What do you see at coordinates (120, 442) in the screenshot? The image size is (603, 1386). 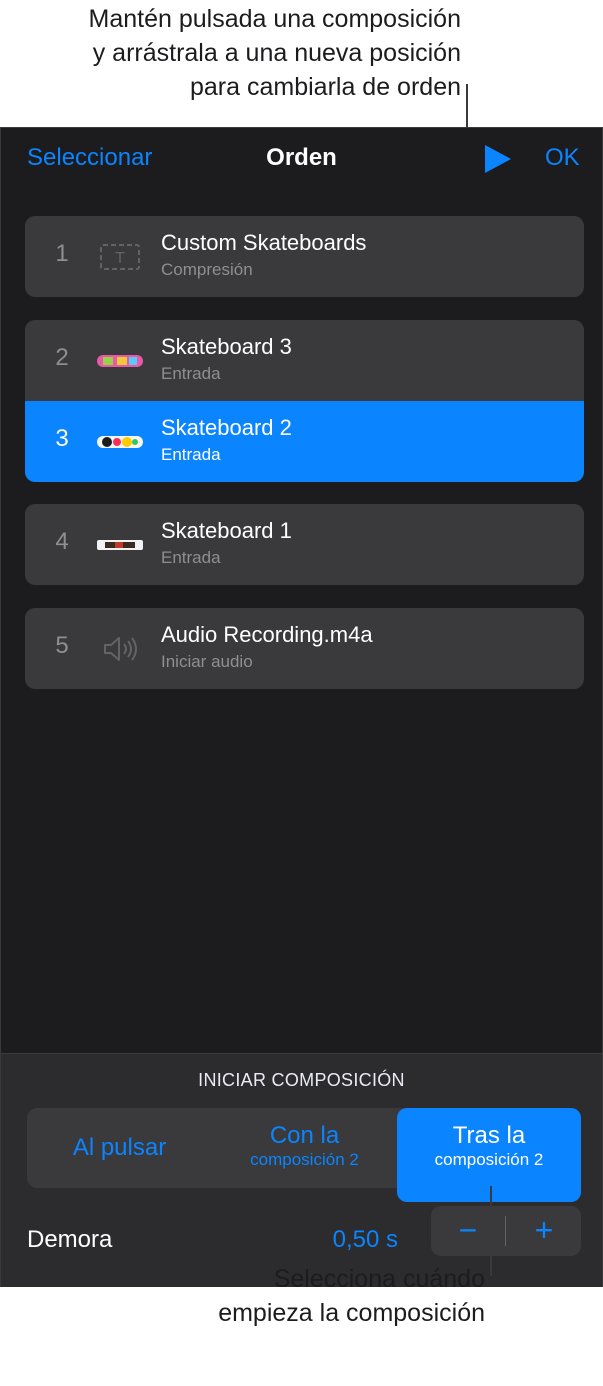 I see `skateboard-2-thumbnail` at bounding box center [120, 442].